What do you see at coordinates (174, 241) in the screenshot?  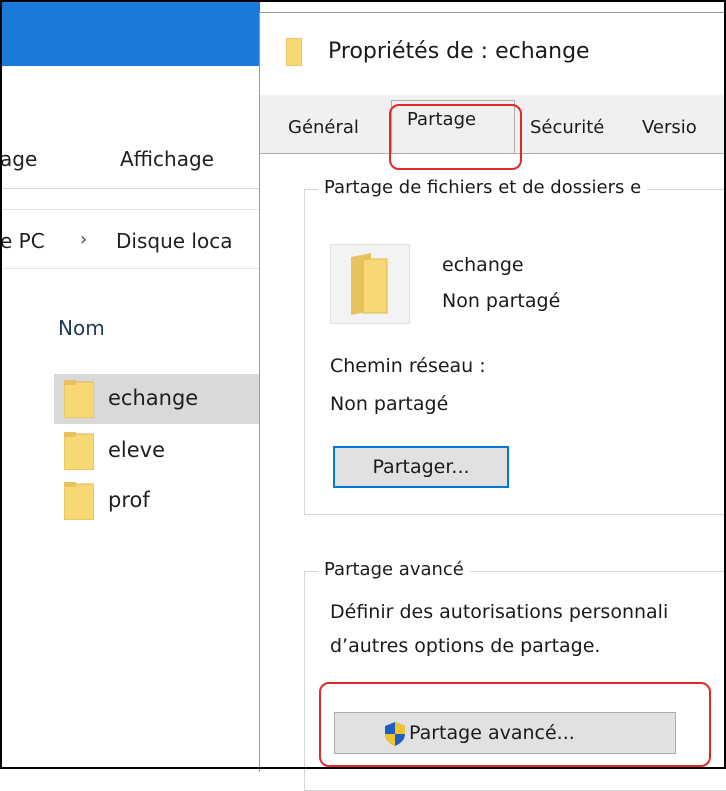 I see `breadcrumb-local-disk: Disque loca` at bounding box center [174, 241].